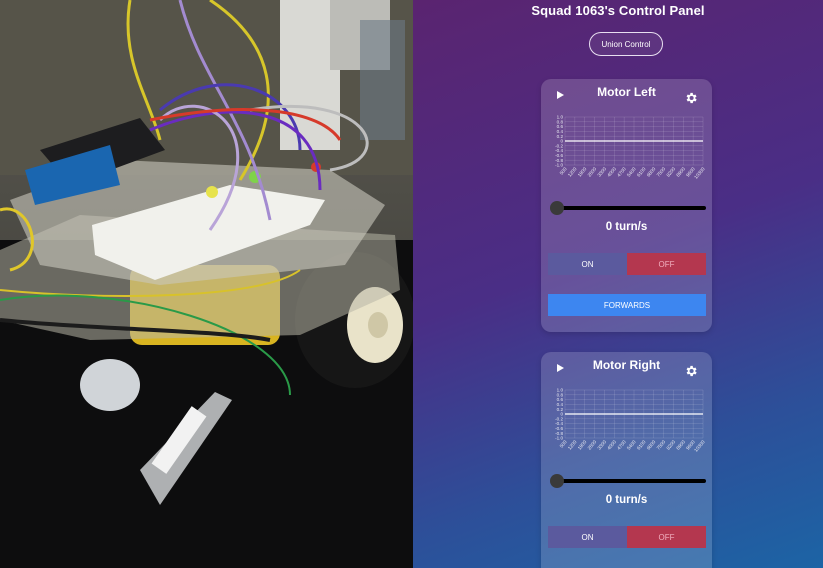 Image resolution: width=823 pixels, height=568 pixels. I want to click on union-control-button: Union Control, so click(626, 44).